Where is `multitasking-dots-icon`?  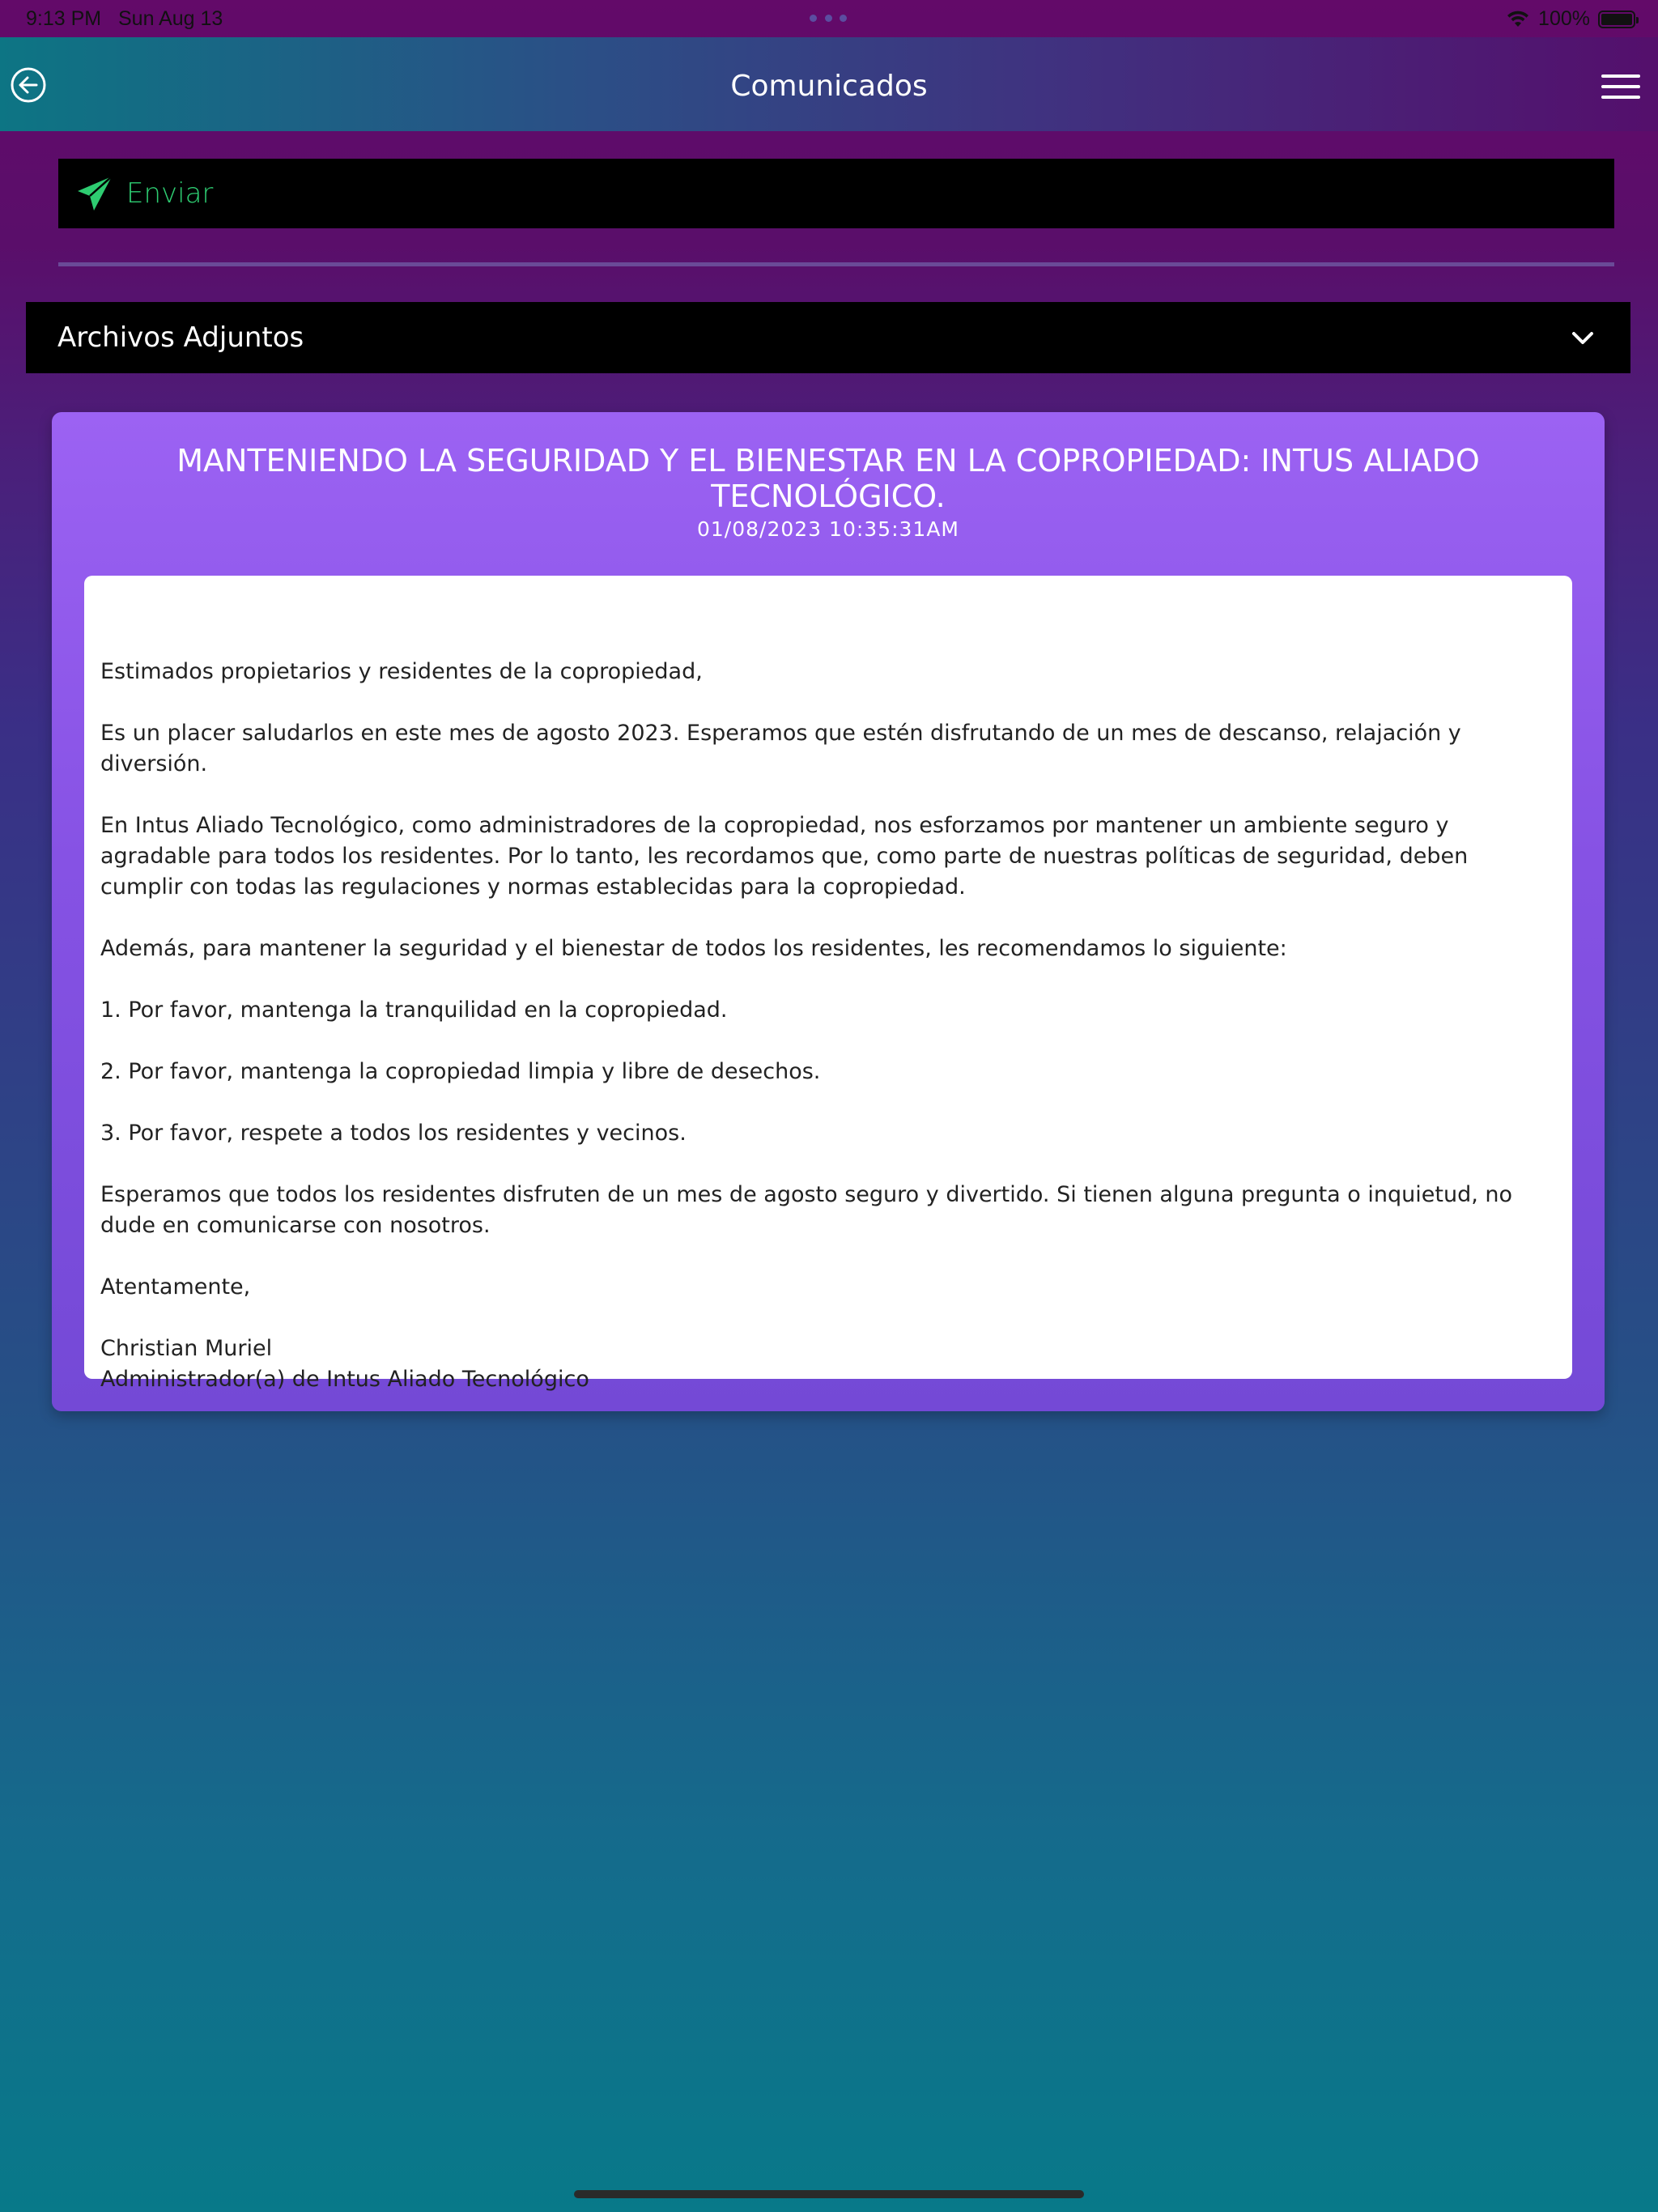
multitasking-dots-icon is located at coordinates (828, 19).